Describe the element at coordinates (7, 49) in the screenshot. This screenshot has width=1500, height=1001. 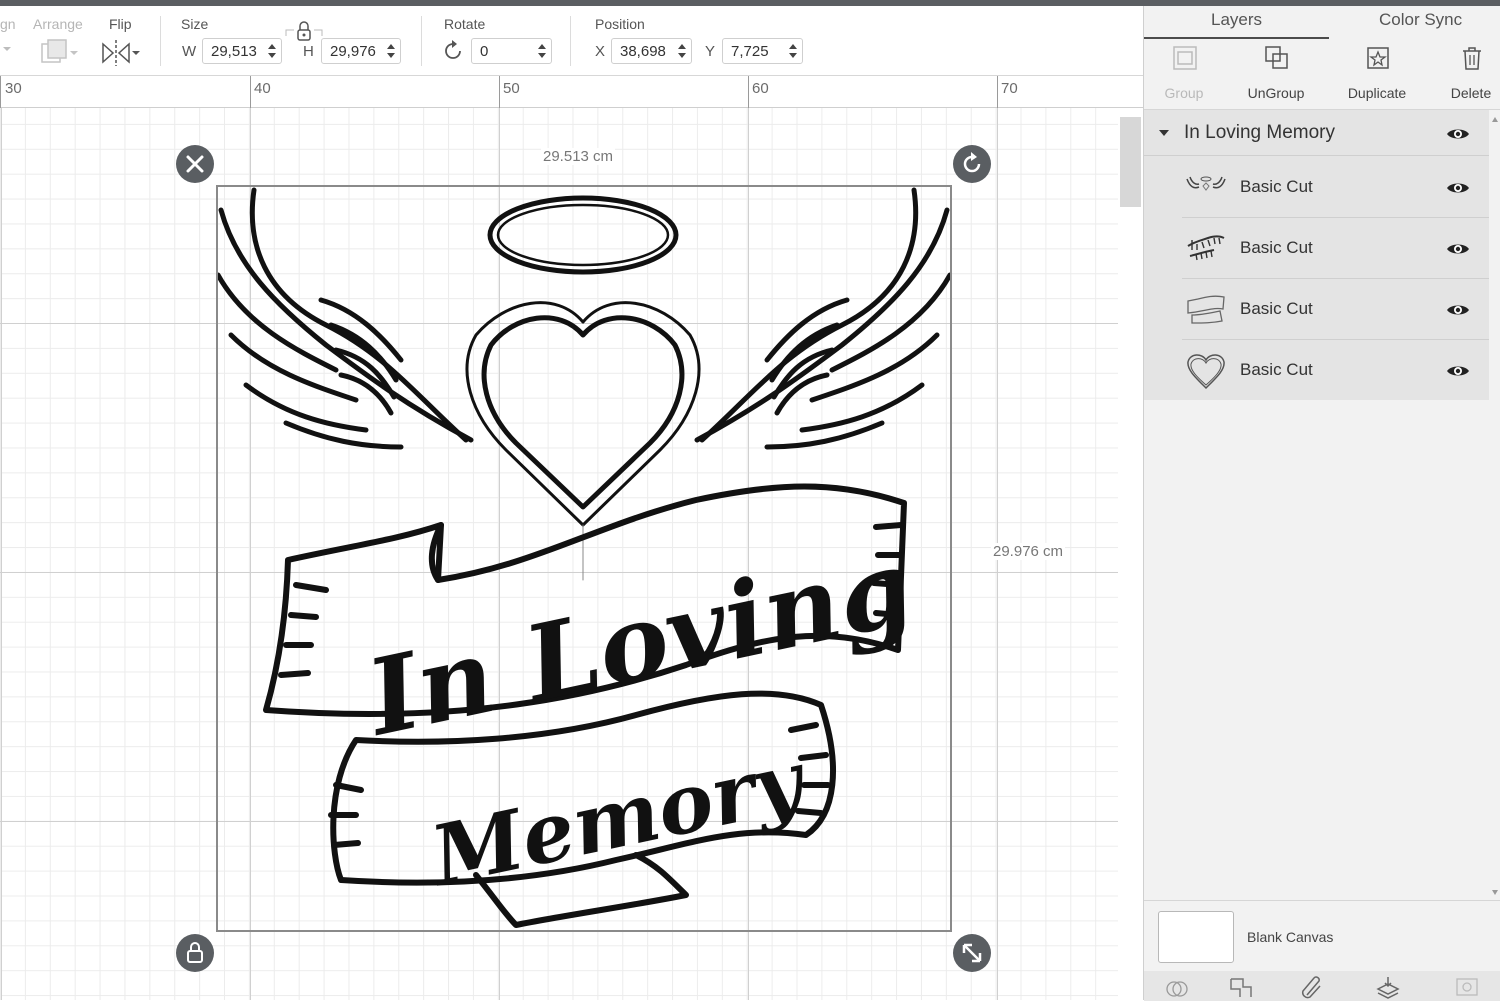
I see `align-dropdown-icon` at that location.